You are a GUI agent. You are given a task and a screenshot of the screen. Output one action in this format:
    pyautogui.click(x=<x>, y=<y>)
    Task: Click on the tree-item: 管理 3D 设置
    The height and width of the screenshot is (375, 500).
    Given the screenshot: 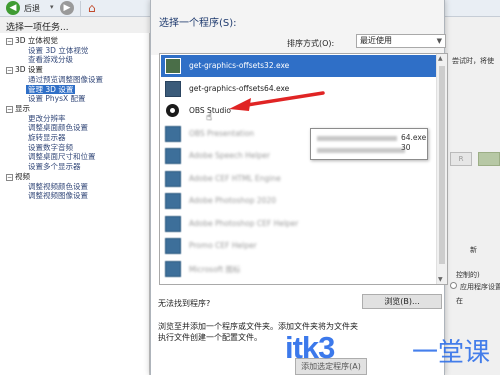 What is the action you would take?
    pyautogui.click(x=51, y=89)
    